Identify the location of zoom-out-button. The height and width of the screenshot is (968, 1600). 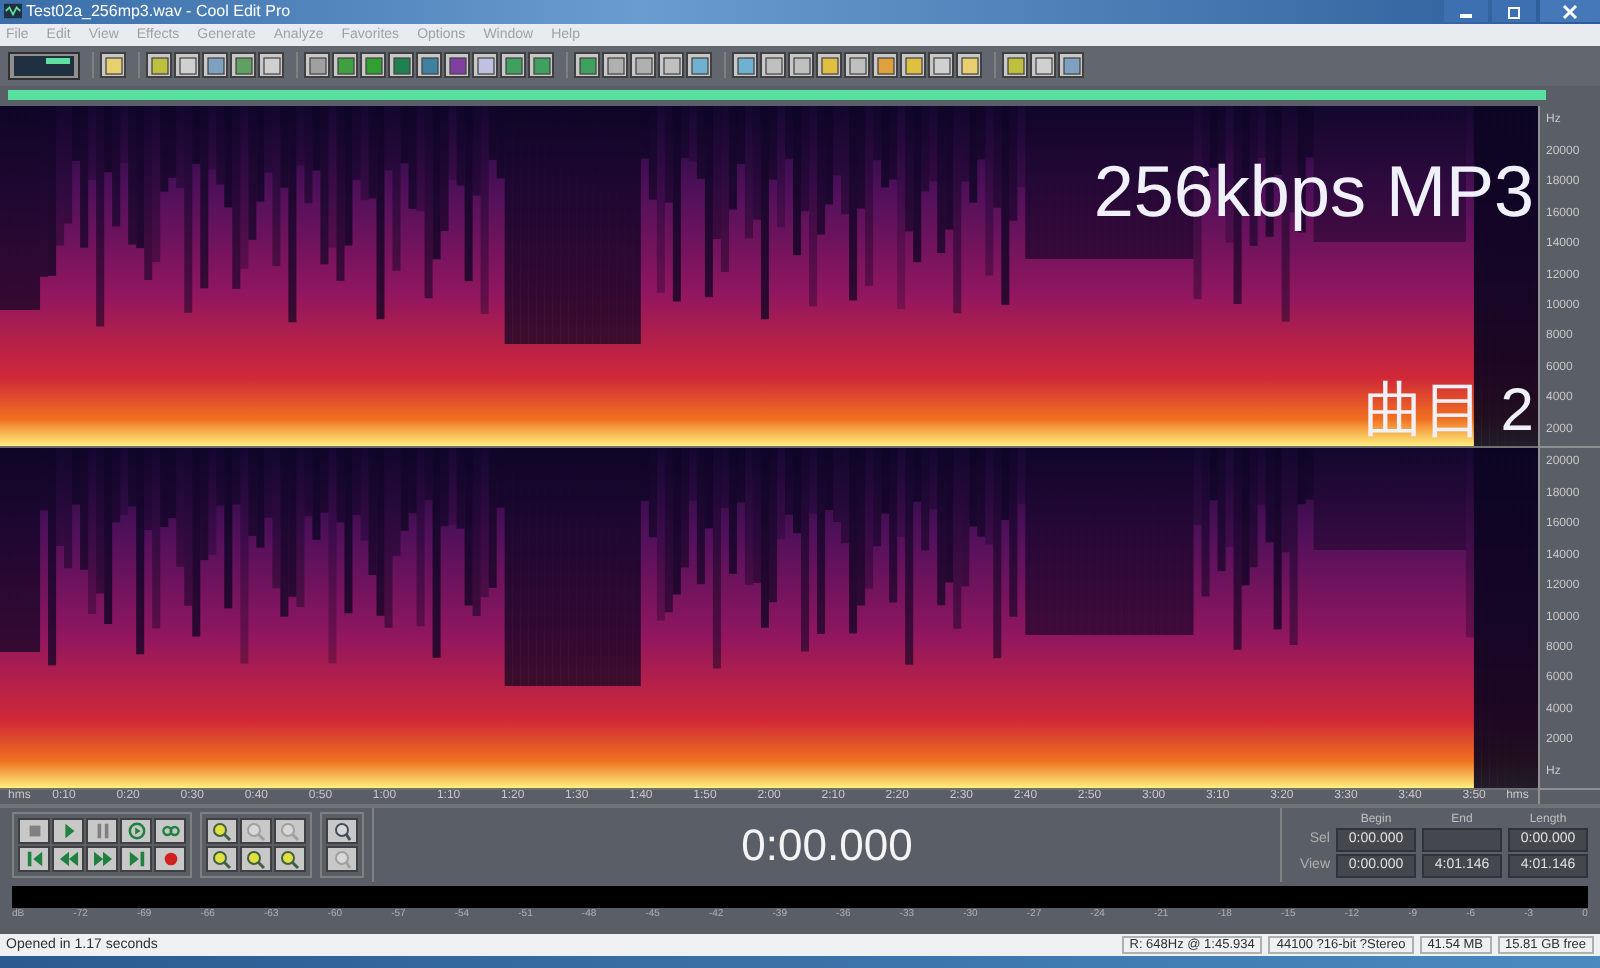
(256, 831).